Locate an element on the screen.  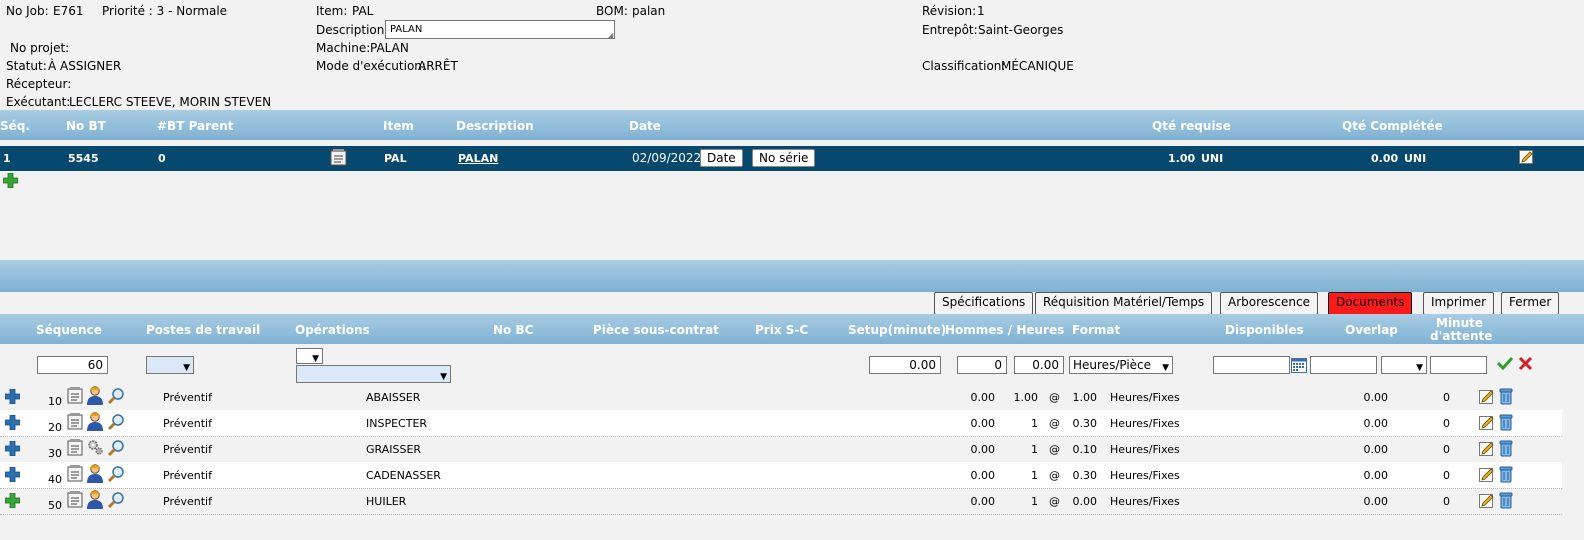
operation-hommes: 1.00 is located at coordinates (1026, 397).